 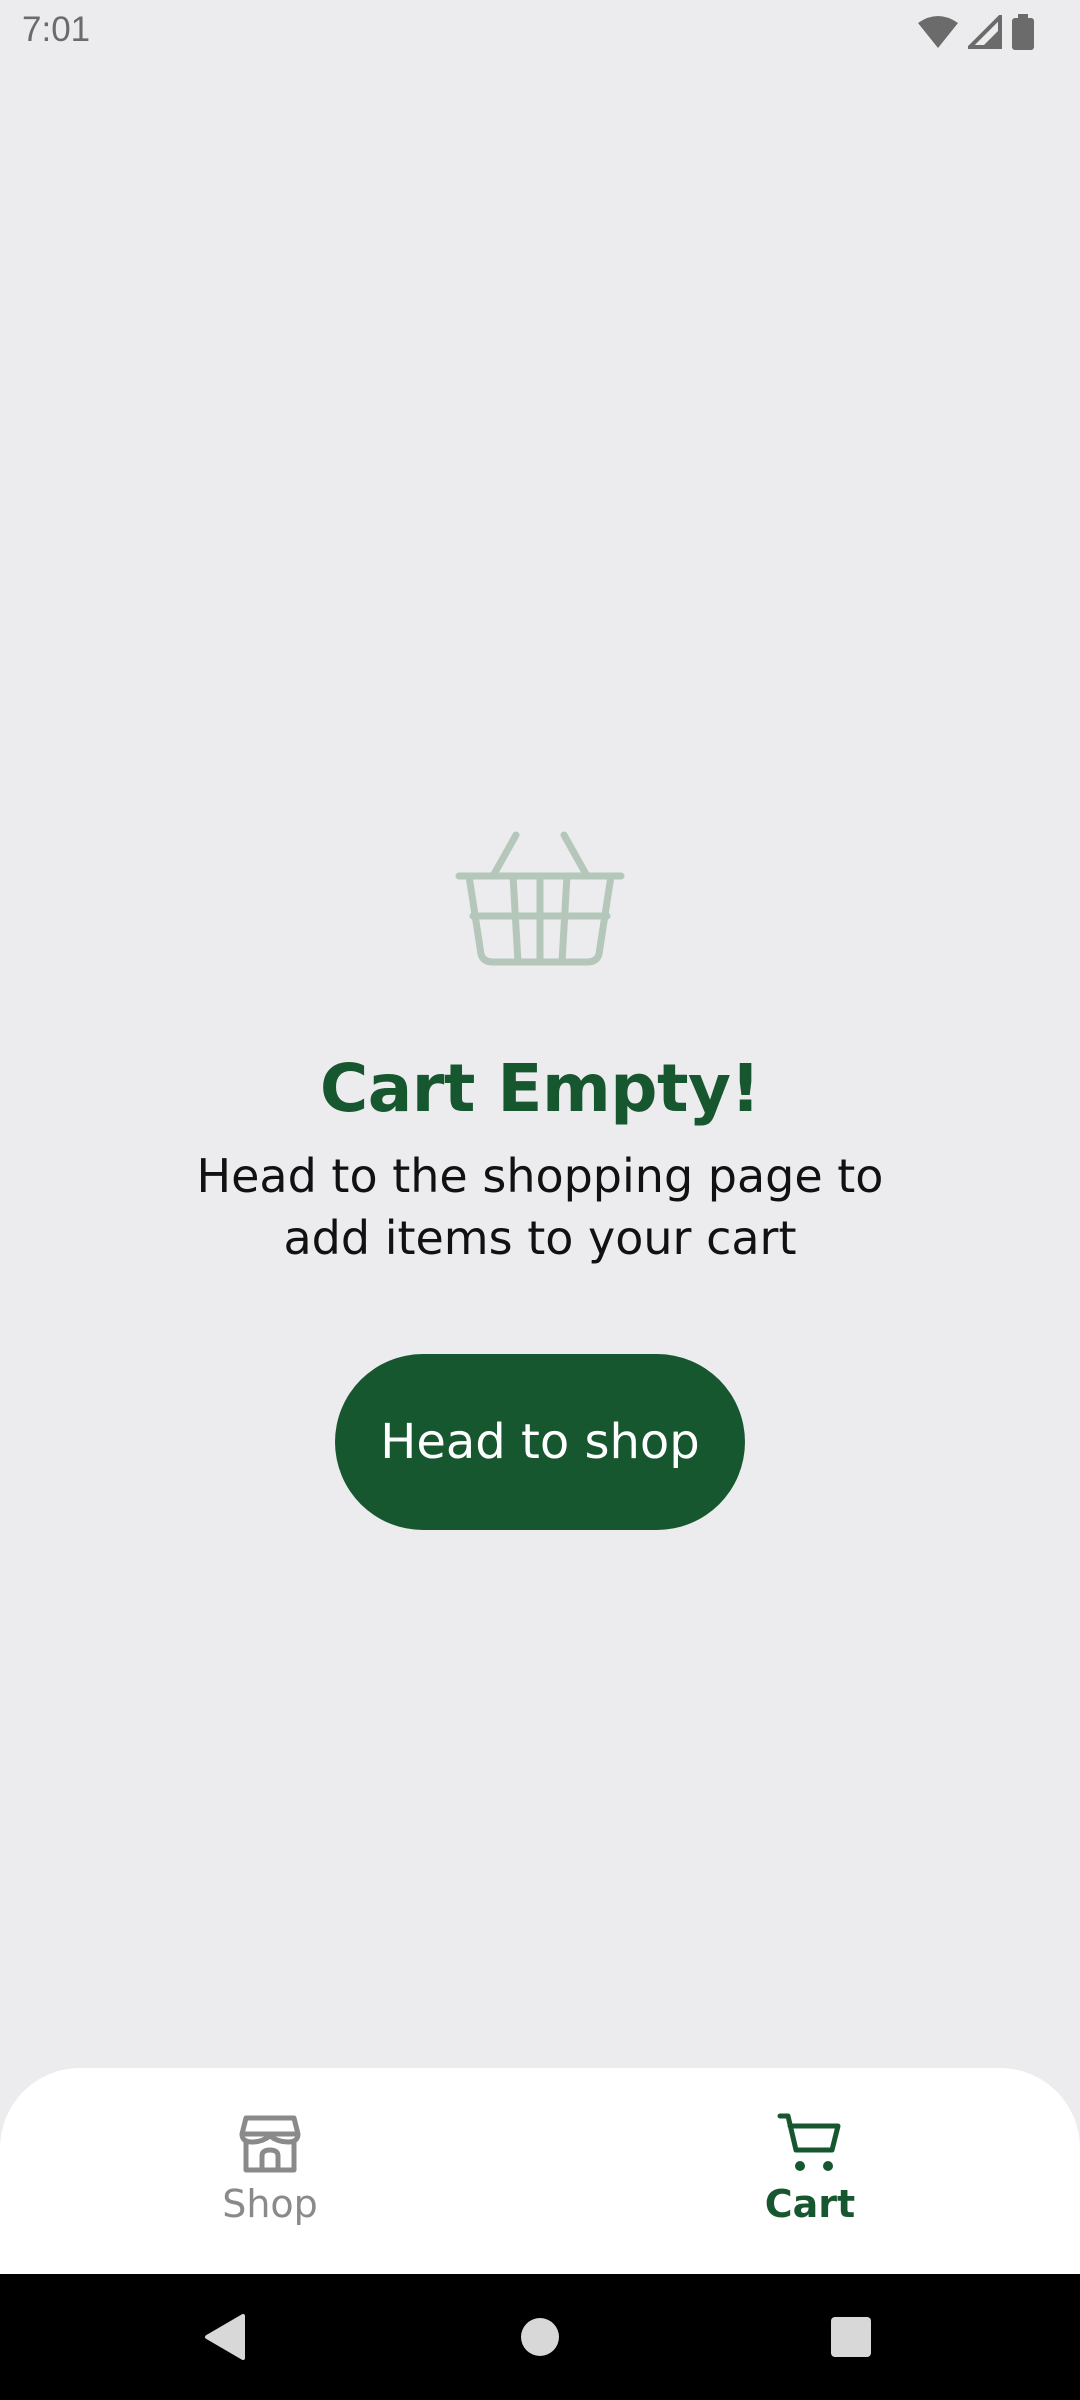 What do you see at coordinates (540, 32) in the screenshot?
I see `status-bar: 7:01` at bounding box center [540, 32].